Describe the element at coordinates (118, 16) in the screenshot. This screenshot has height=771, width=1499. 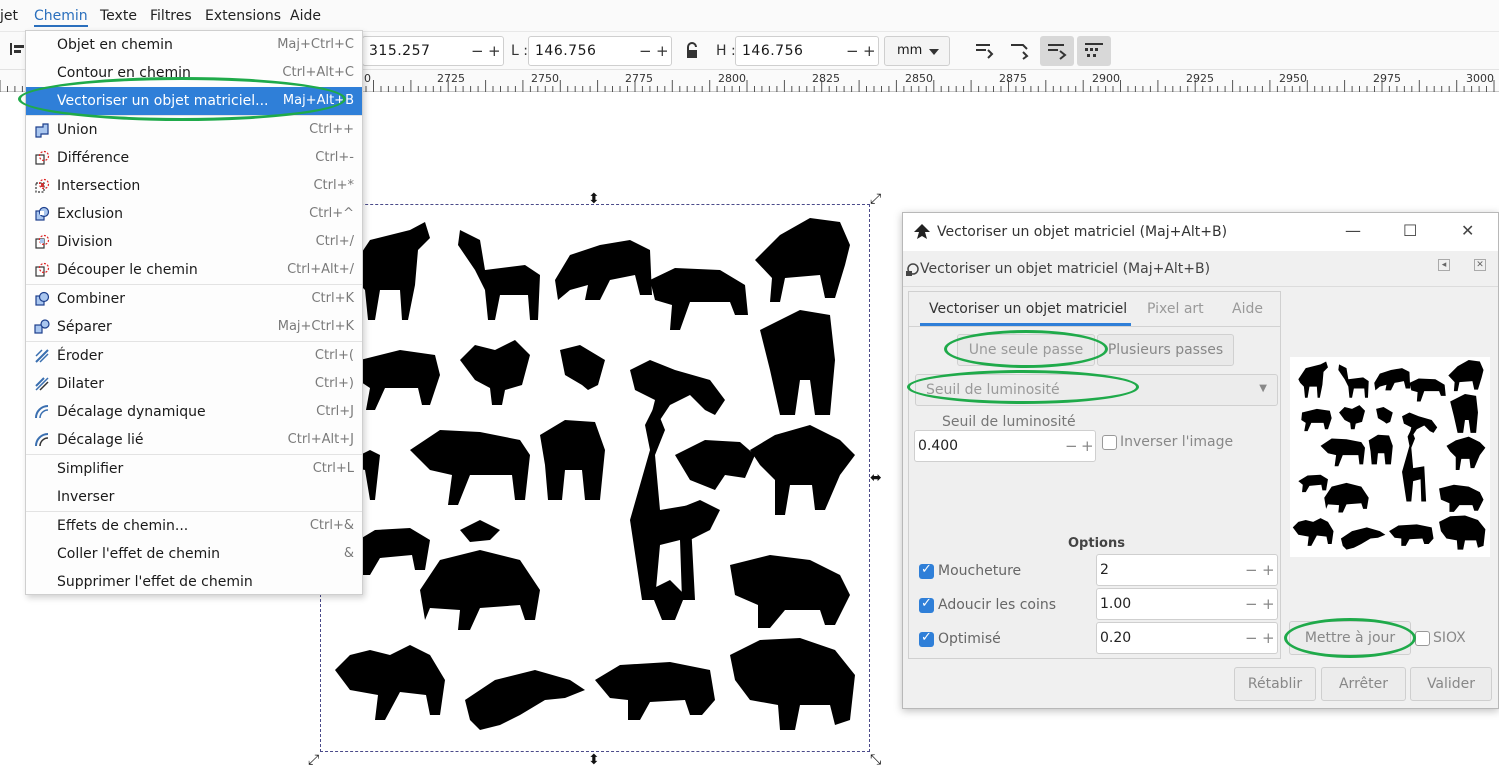
I see `menu-texte: Texte` at that location.